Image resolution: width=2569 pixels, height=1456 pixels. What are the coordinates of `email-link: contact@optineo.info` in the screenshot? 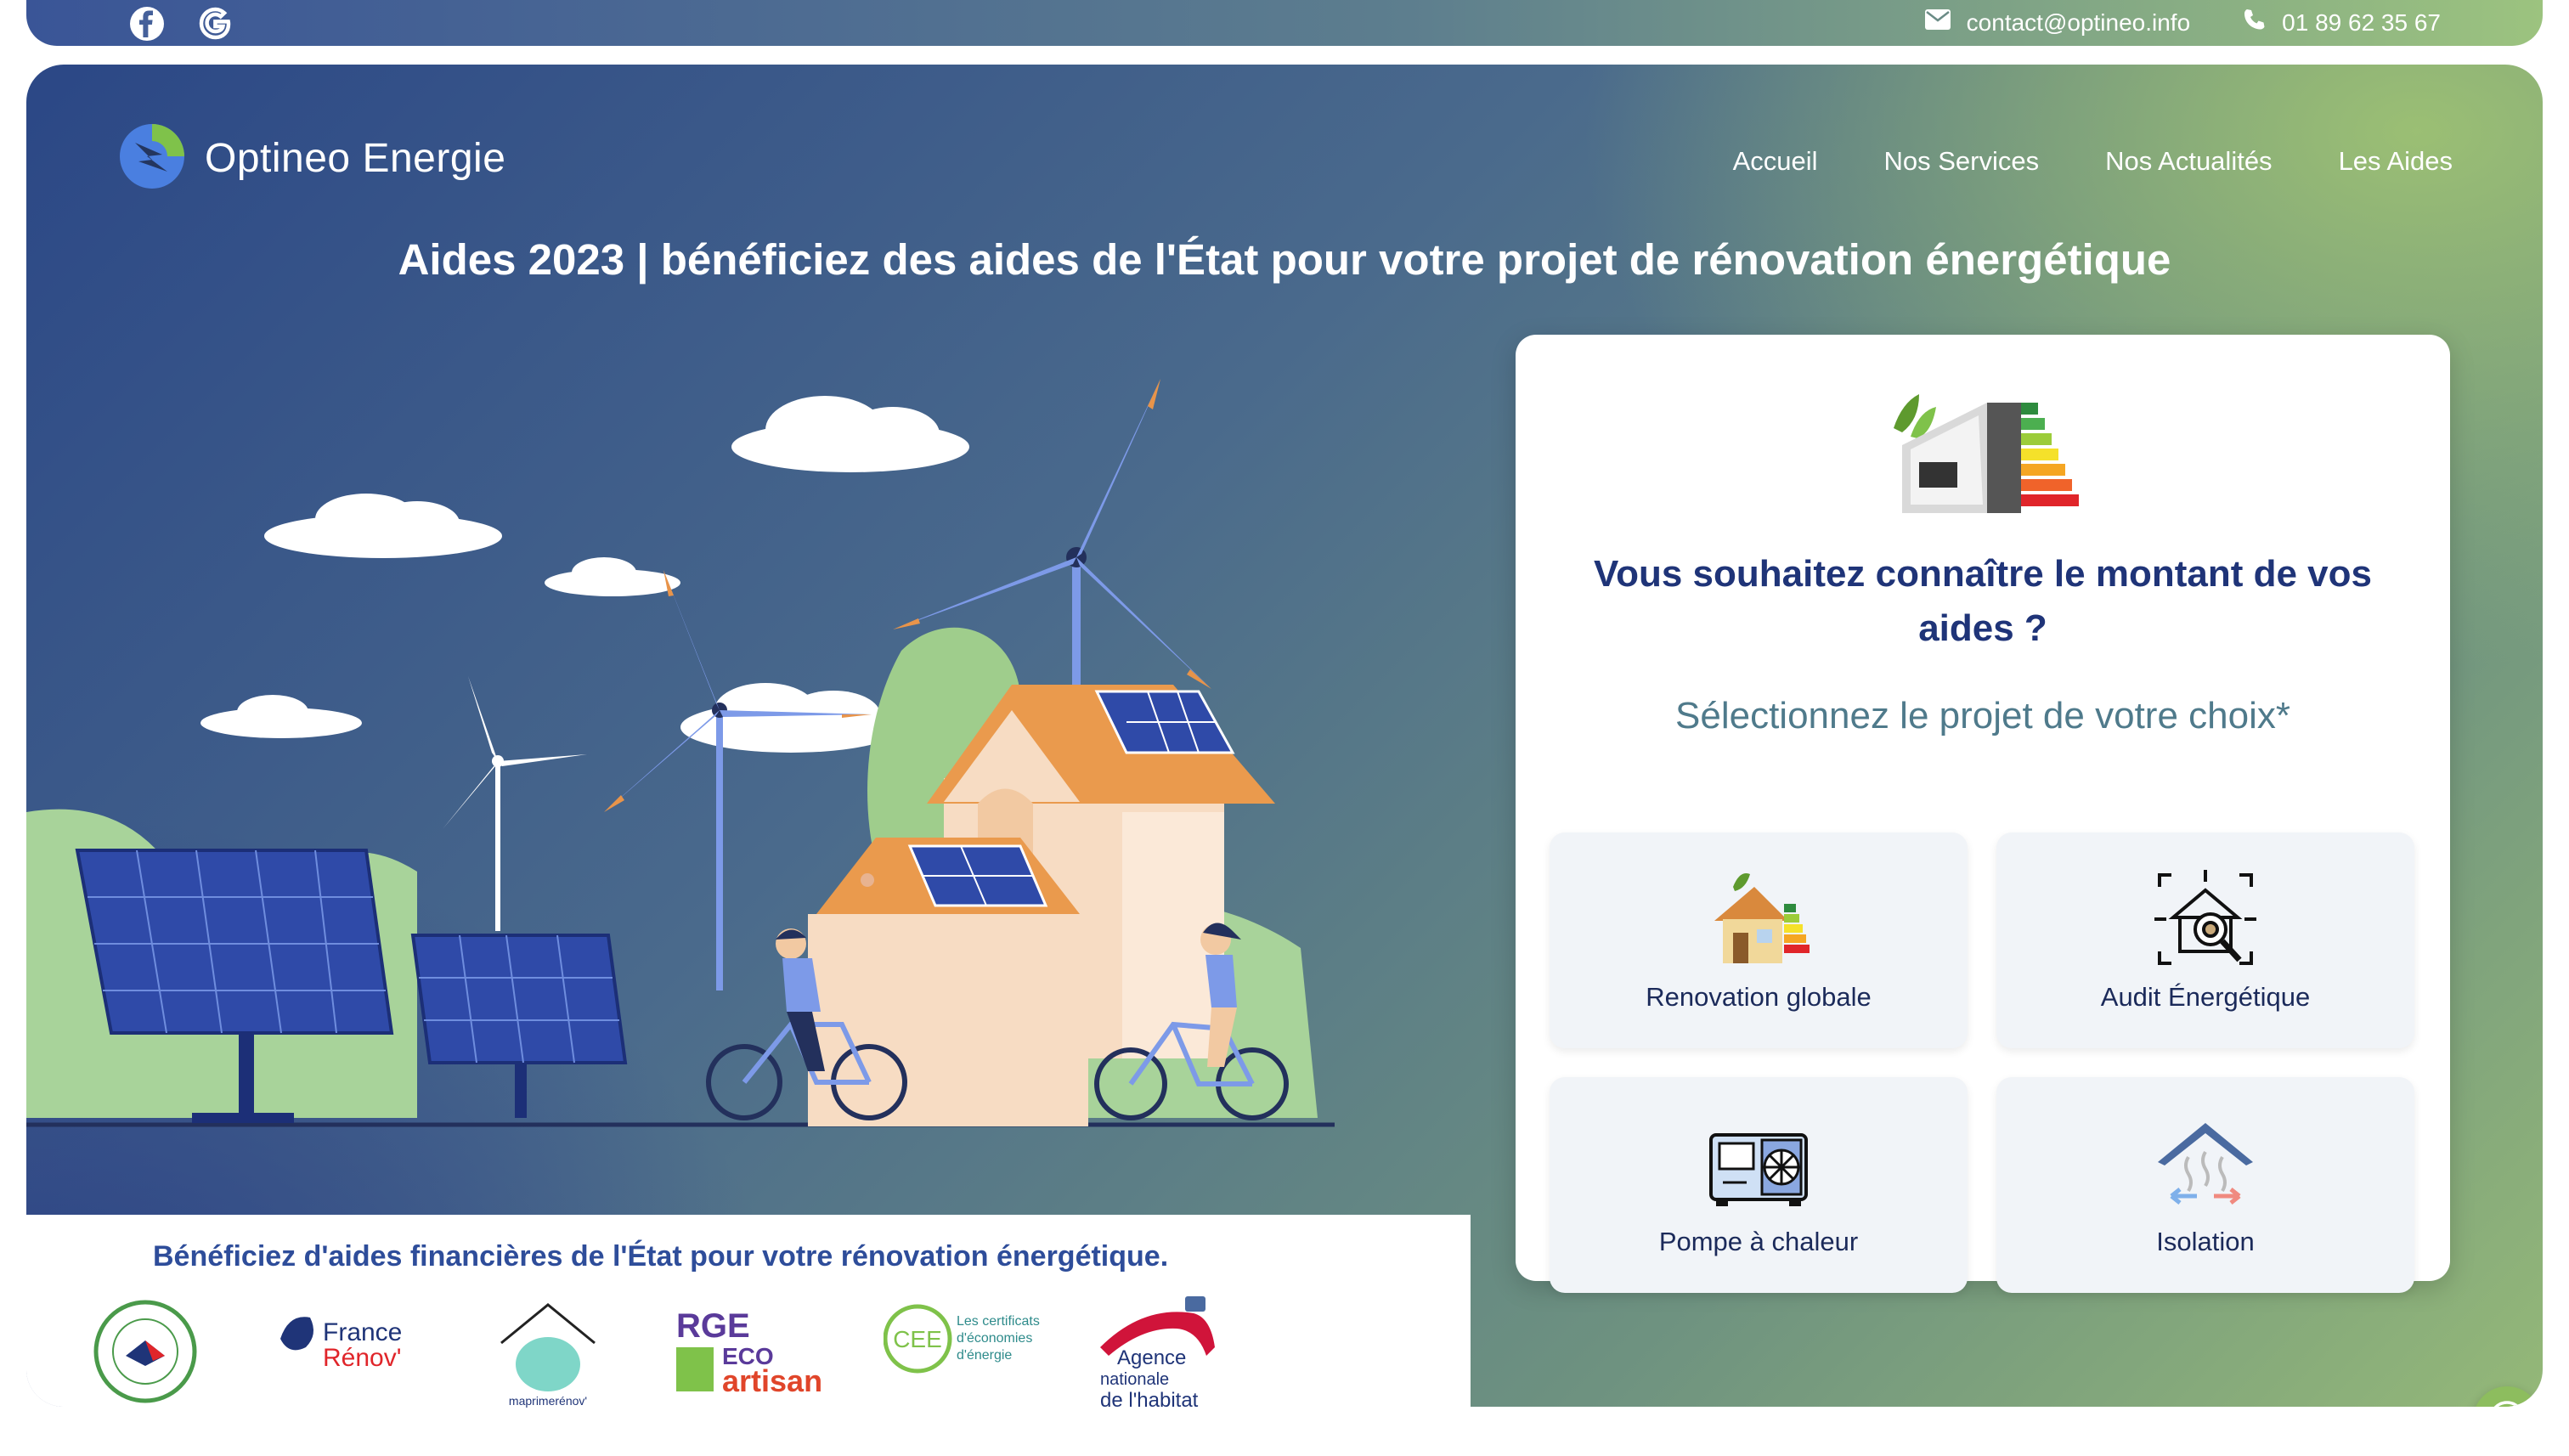 It's located at (2057, 23).